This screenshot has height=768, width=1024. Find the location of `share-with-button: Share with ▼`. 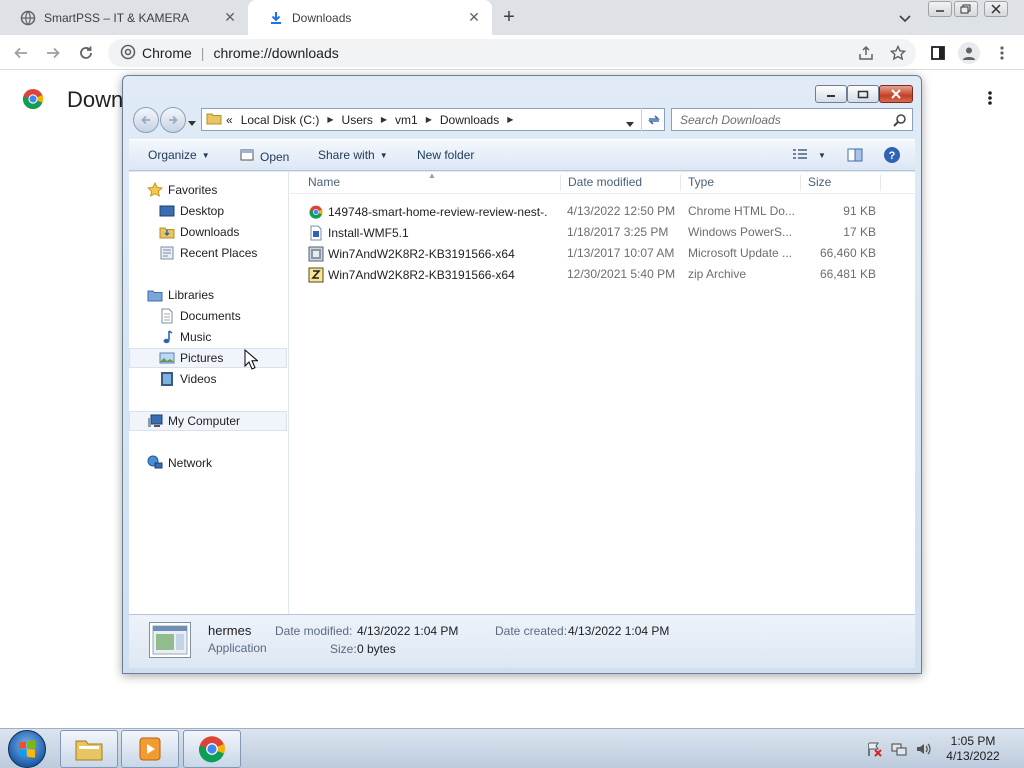

share-with-button: Share with ▼ is located at coordinates (353, 155).